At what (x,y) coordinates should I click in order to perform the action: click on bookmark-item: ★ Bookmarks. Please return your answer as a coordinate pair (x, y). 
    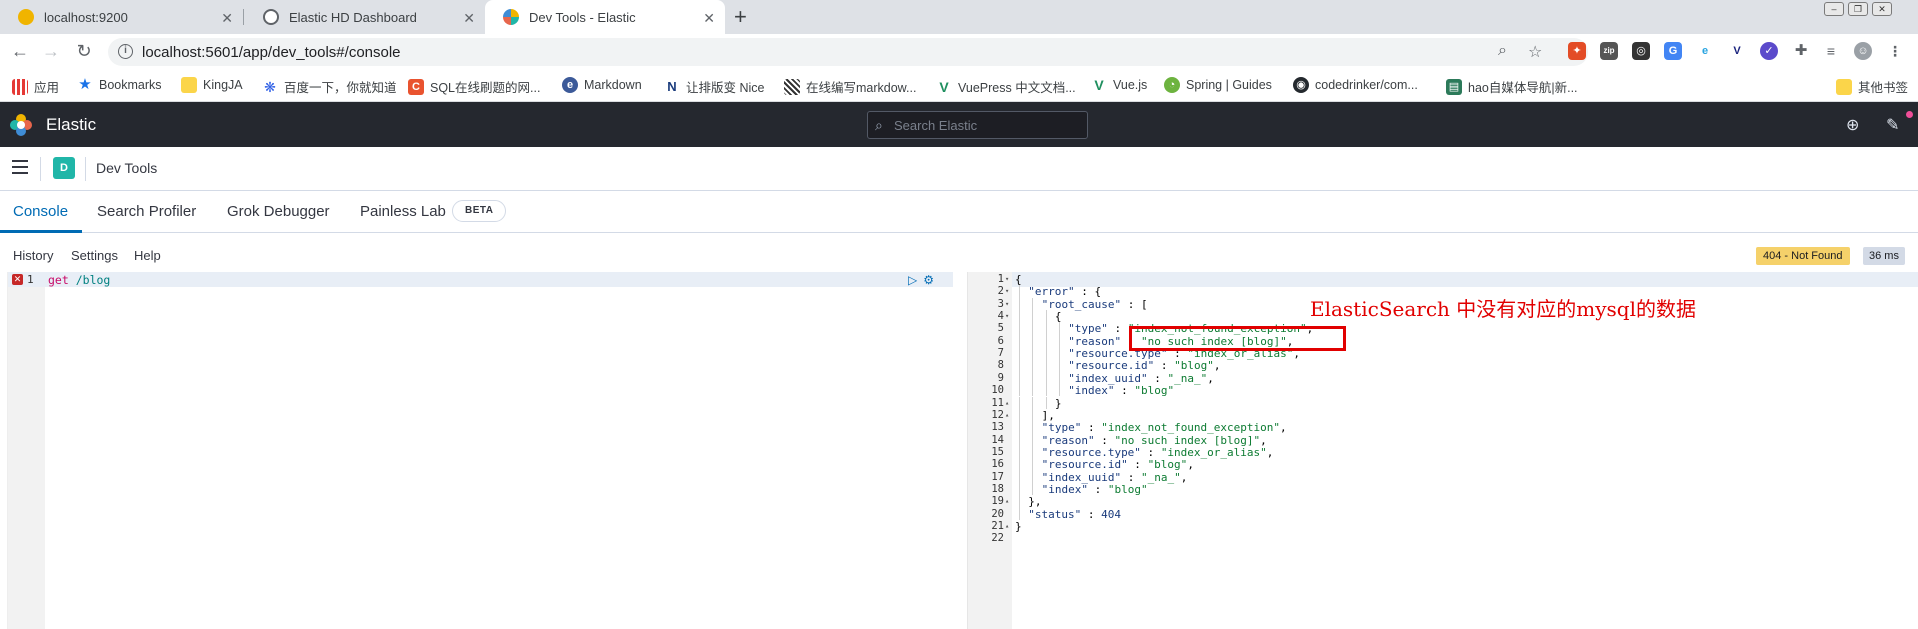
    Looking at the image, I should click on (119, 85).